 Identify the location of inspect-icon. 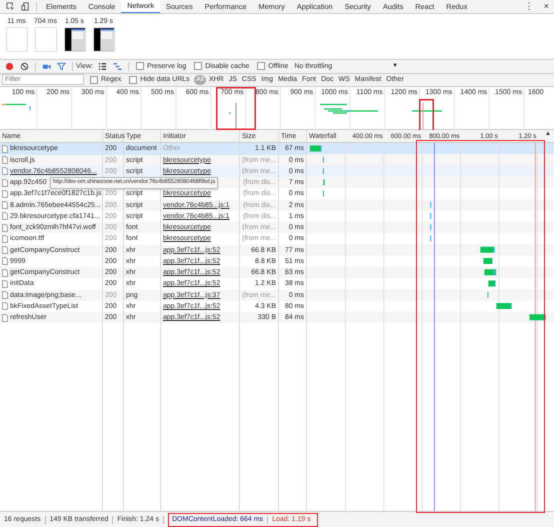
(10, 6).